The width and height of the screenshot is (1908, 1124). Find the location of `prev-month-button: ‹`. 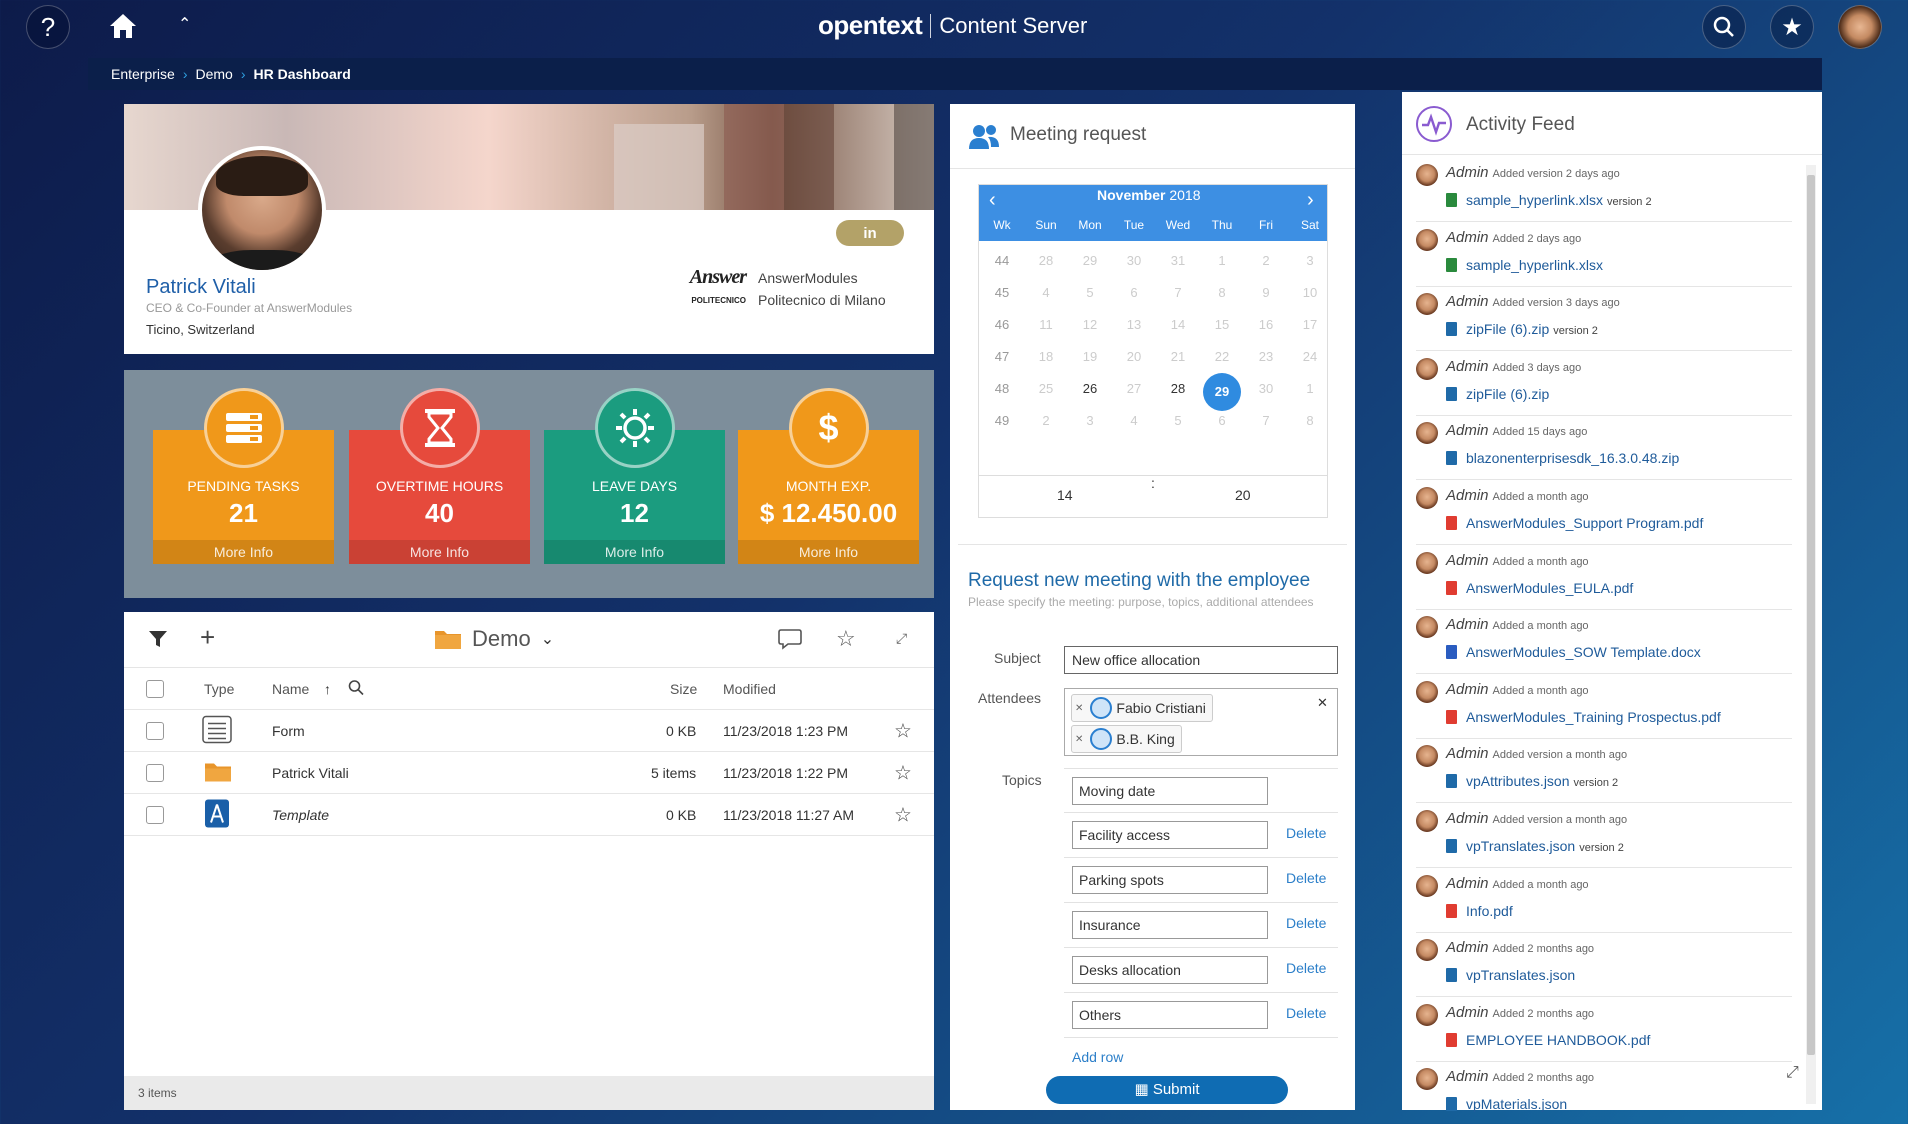

prev-month-button: ‹ is located at coordinates (992, 200).